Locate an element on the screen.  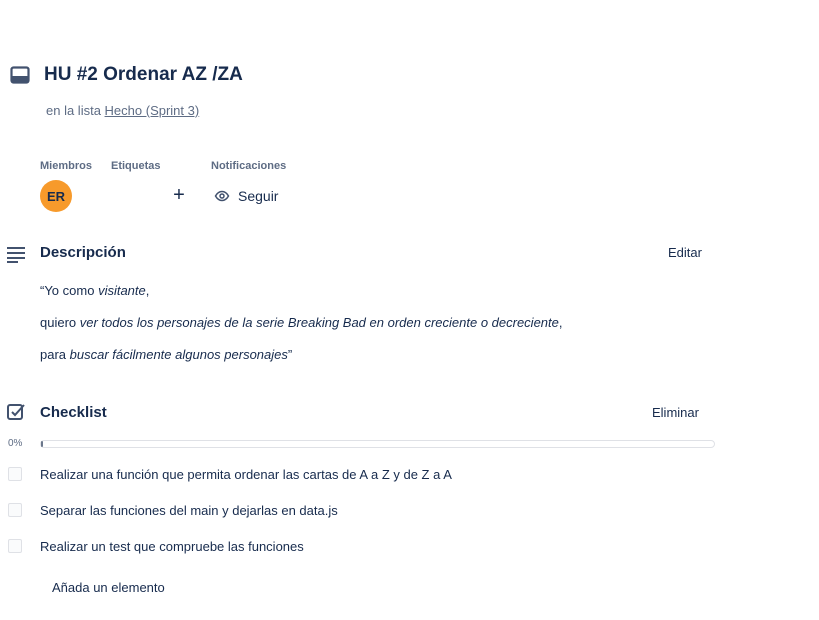
in-list-prefix: en la lista is located at coordinates (75, 110).